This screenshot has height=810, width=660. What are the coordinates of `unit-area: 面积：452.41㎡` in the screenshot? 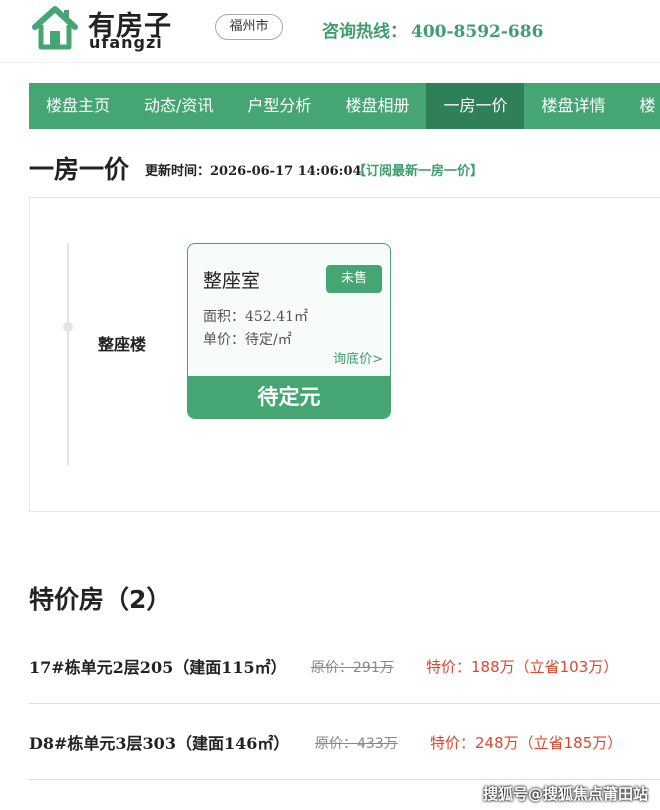 It's located at (255, 316).